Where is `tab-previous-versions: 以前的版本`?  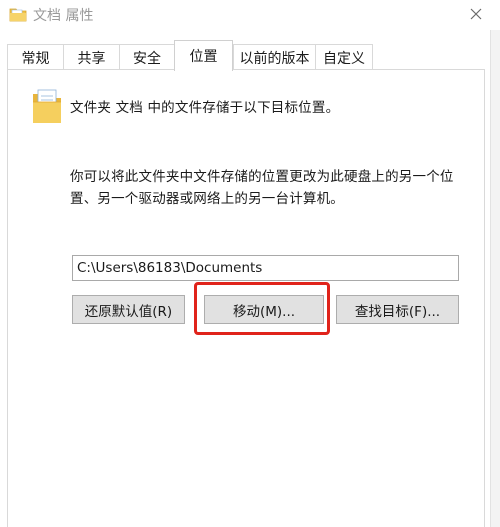
tab-previous-versions: 以前的版本 is located at coordinates (274, 57).